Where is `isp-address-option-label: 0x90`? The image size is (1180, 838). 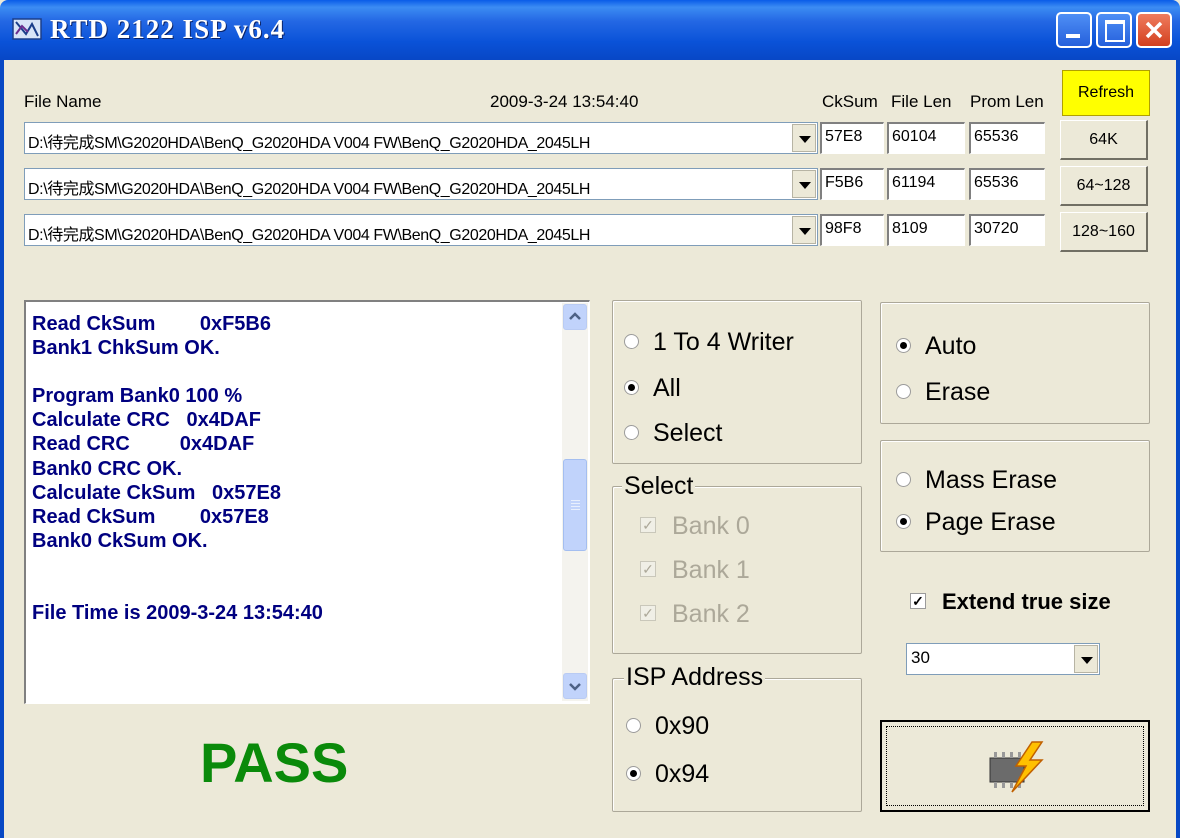 isp-address-option-label: 0x90 is located at coordinates (682, 726).